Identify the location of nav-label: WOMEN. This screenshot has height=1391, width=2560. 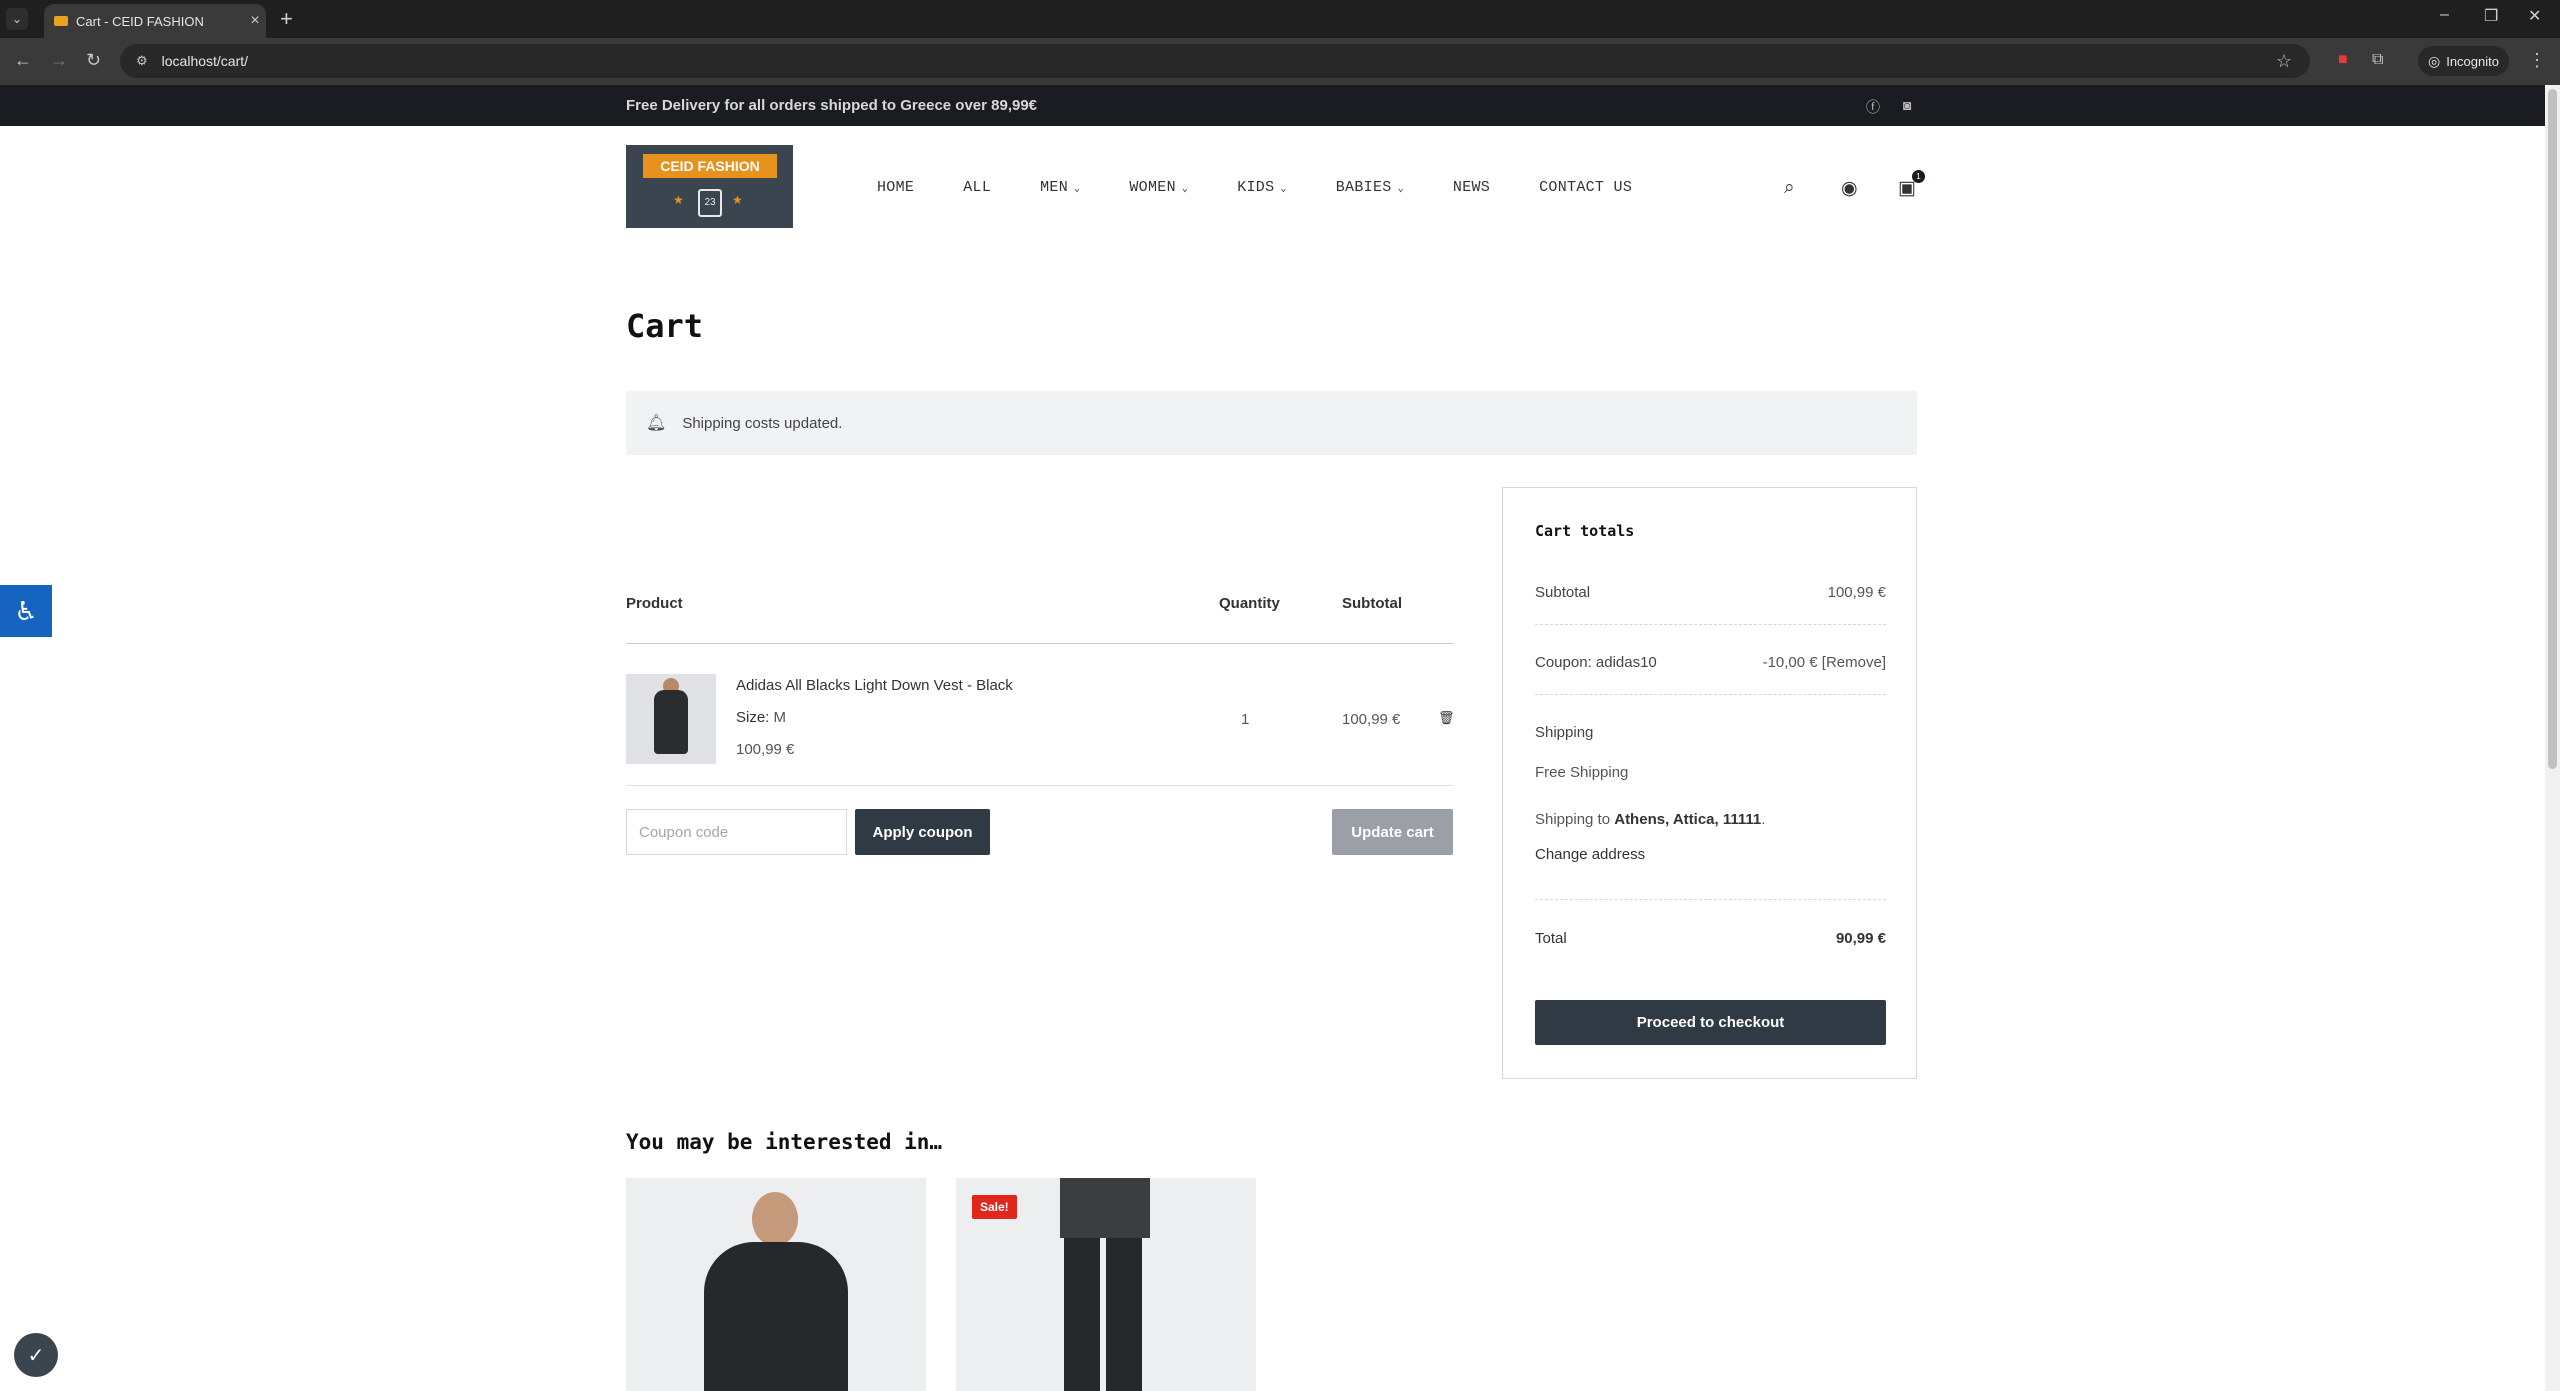
(1152, 187).